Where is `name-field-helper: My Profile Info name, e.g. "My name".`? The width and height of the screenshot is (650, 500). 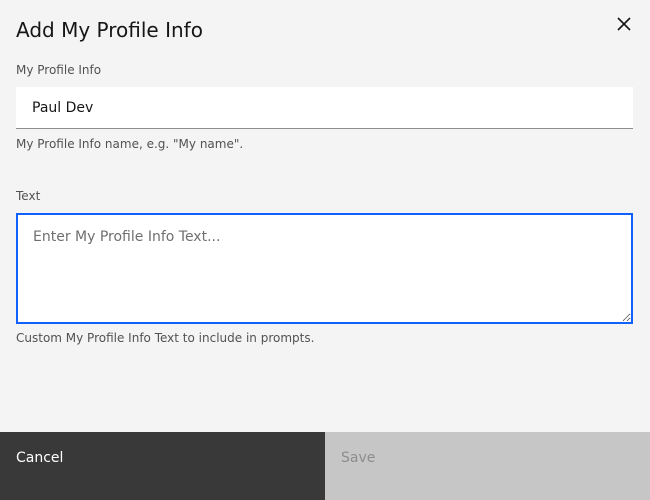
name-field-helper: My Profile Info name, e.g. "My name". is located at coordinates (130, 144).